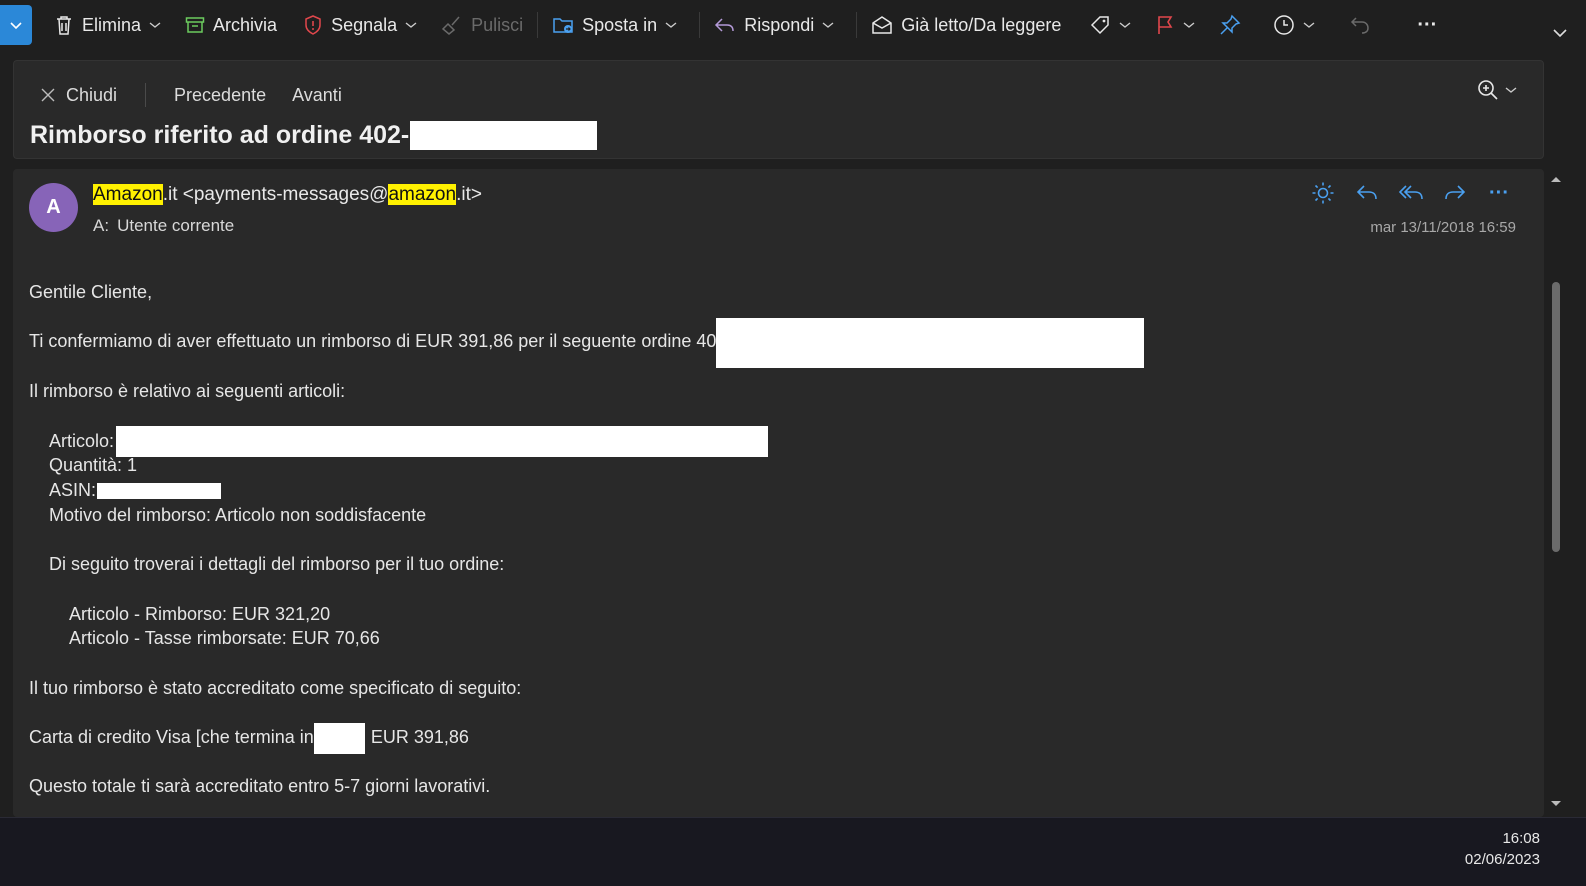  I want to click on message-actions: ···, so click(1411, 193).